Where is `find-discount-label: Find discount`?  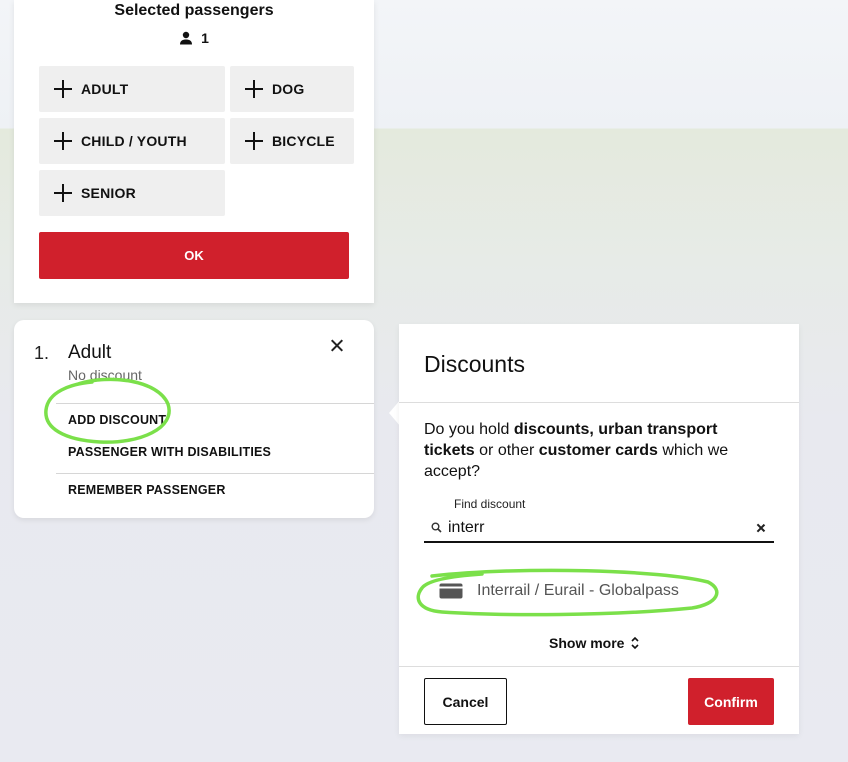 find-discount-label: Find discount is located at coordinates (490, 504).